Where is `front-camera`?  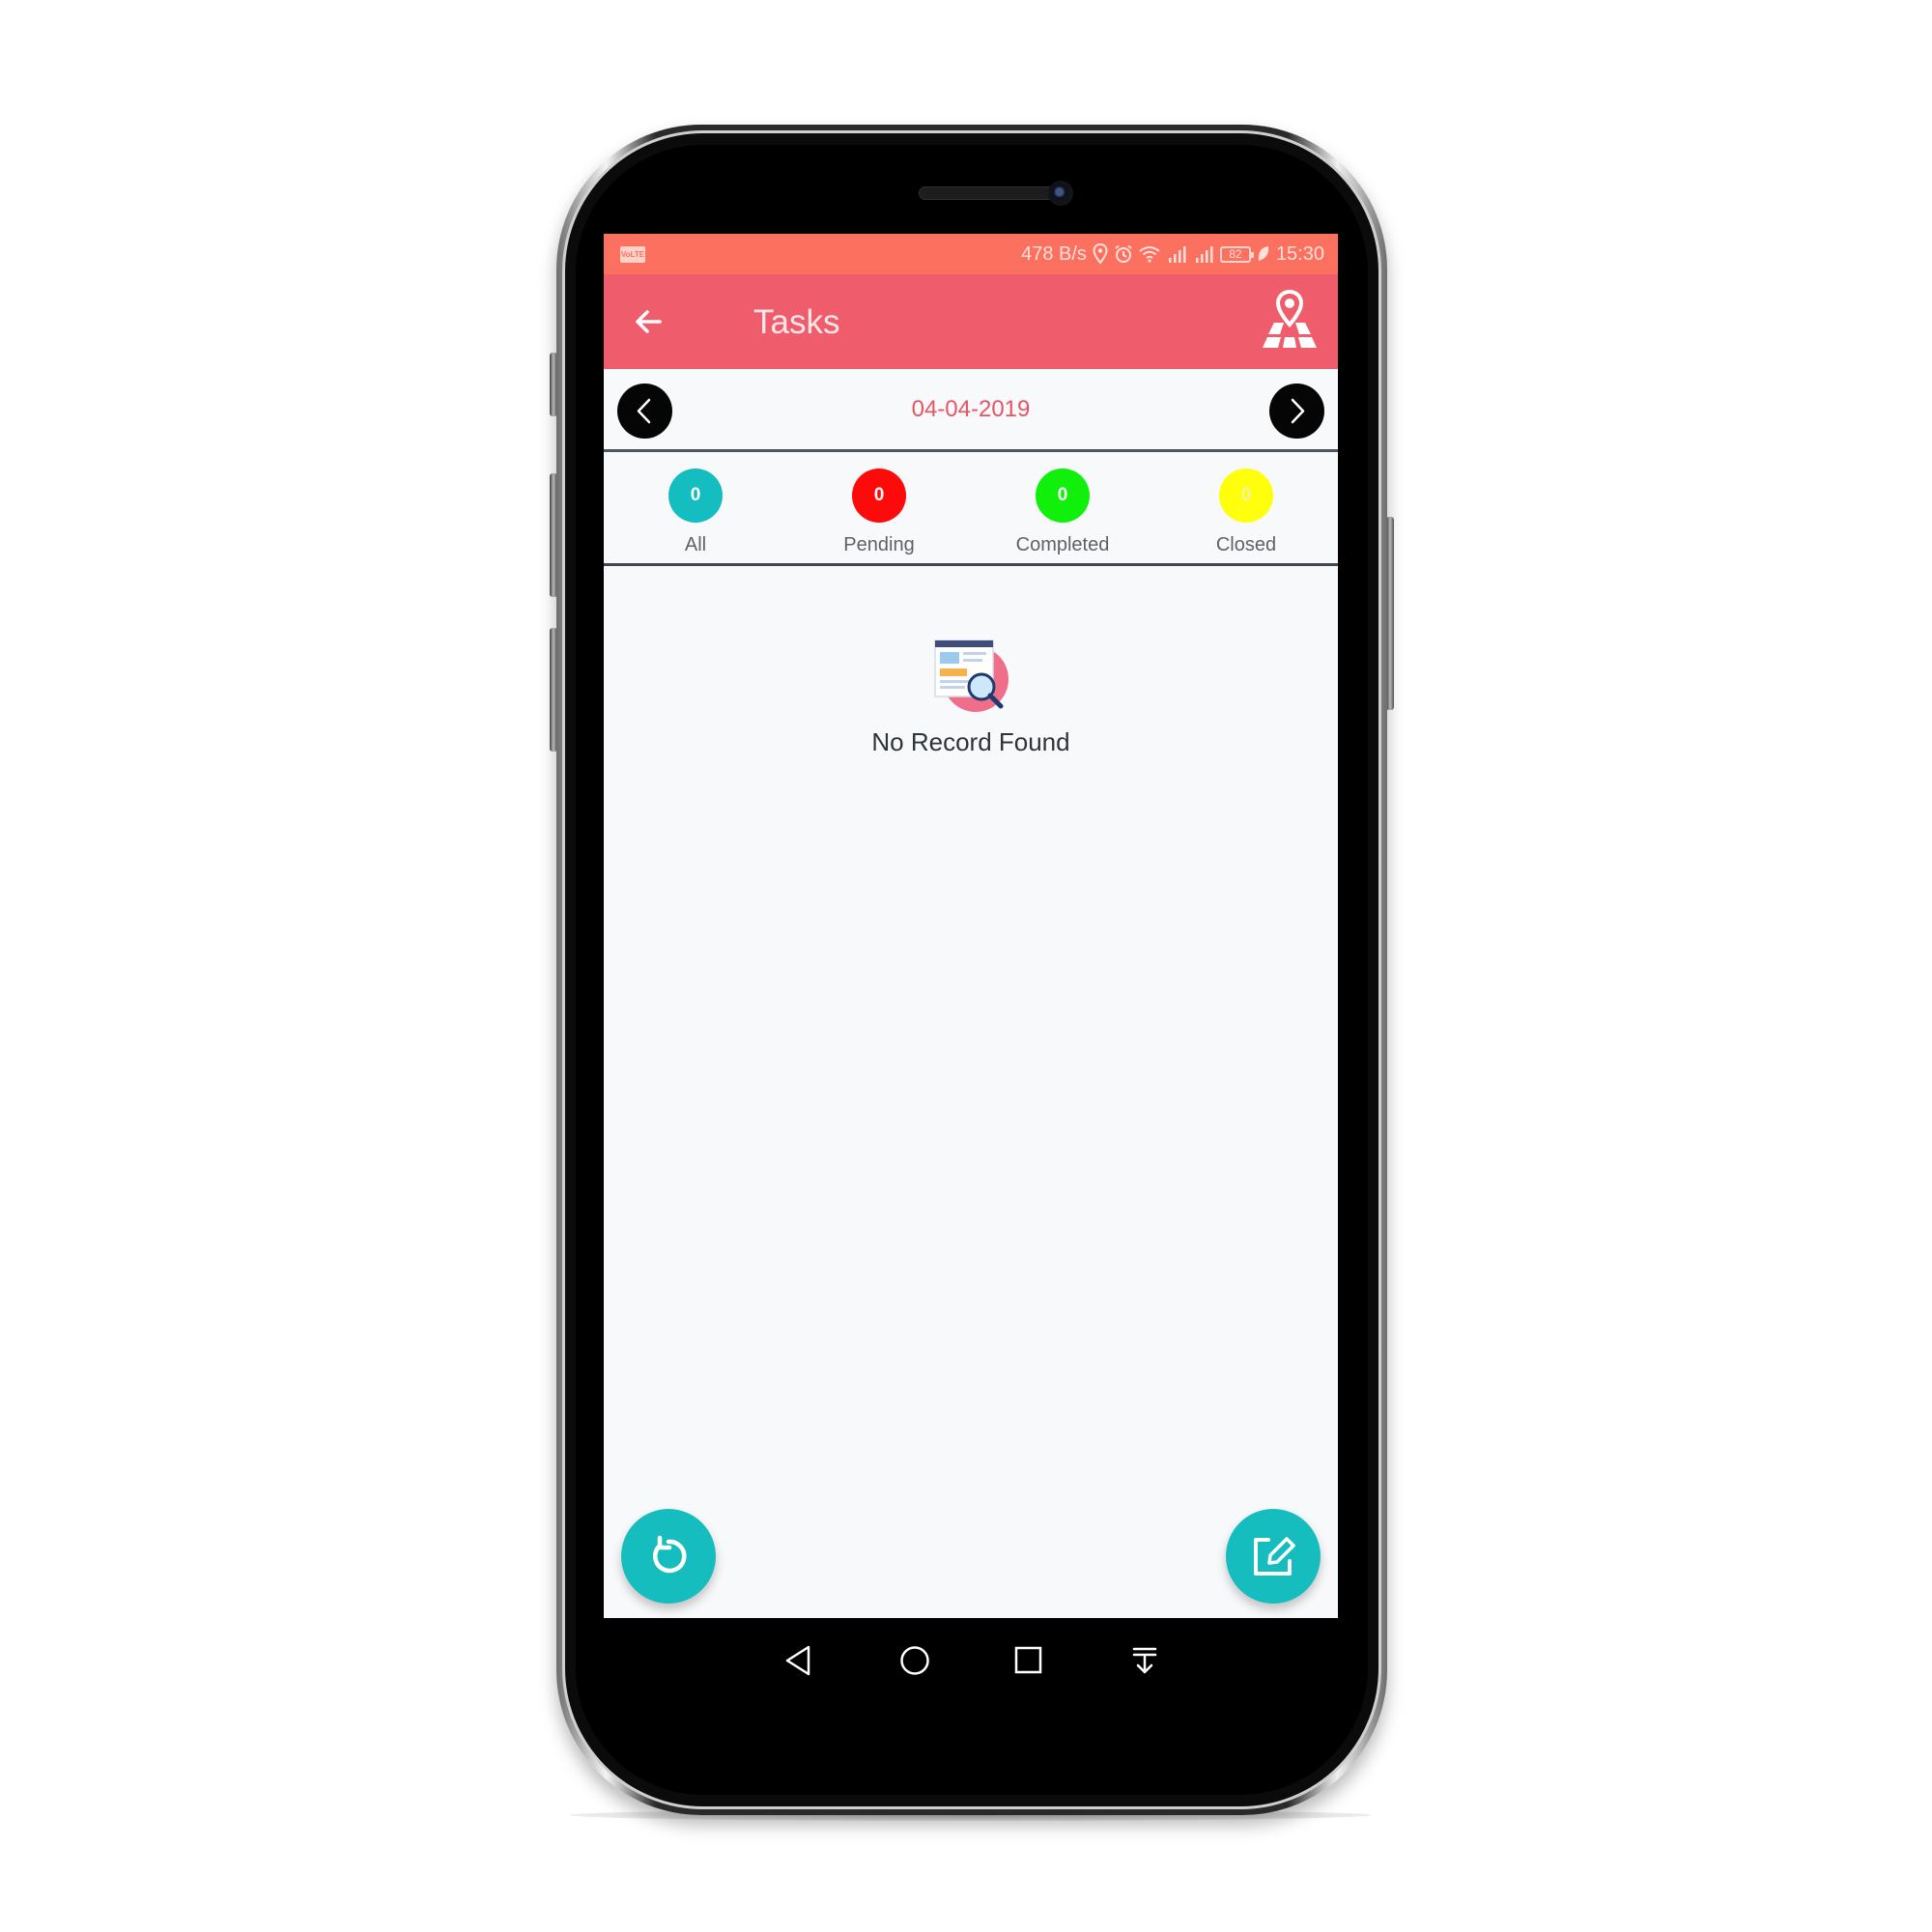
front-camera is located at coordinates (1060, 193).